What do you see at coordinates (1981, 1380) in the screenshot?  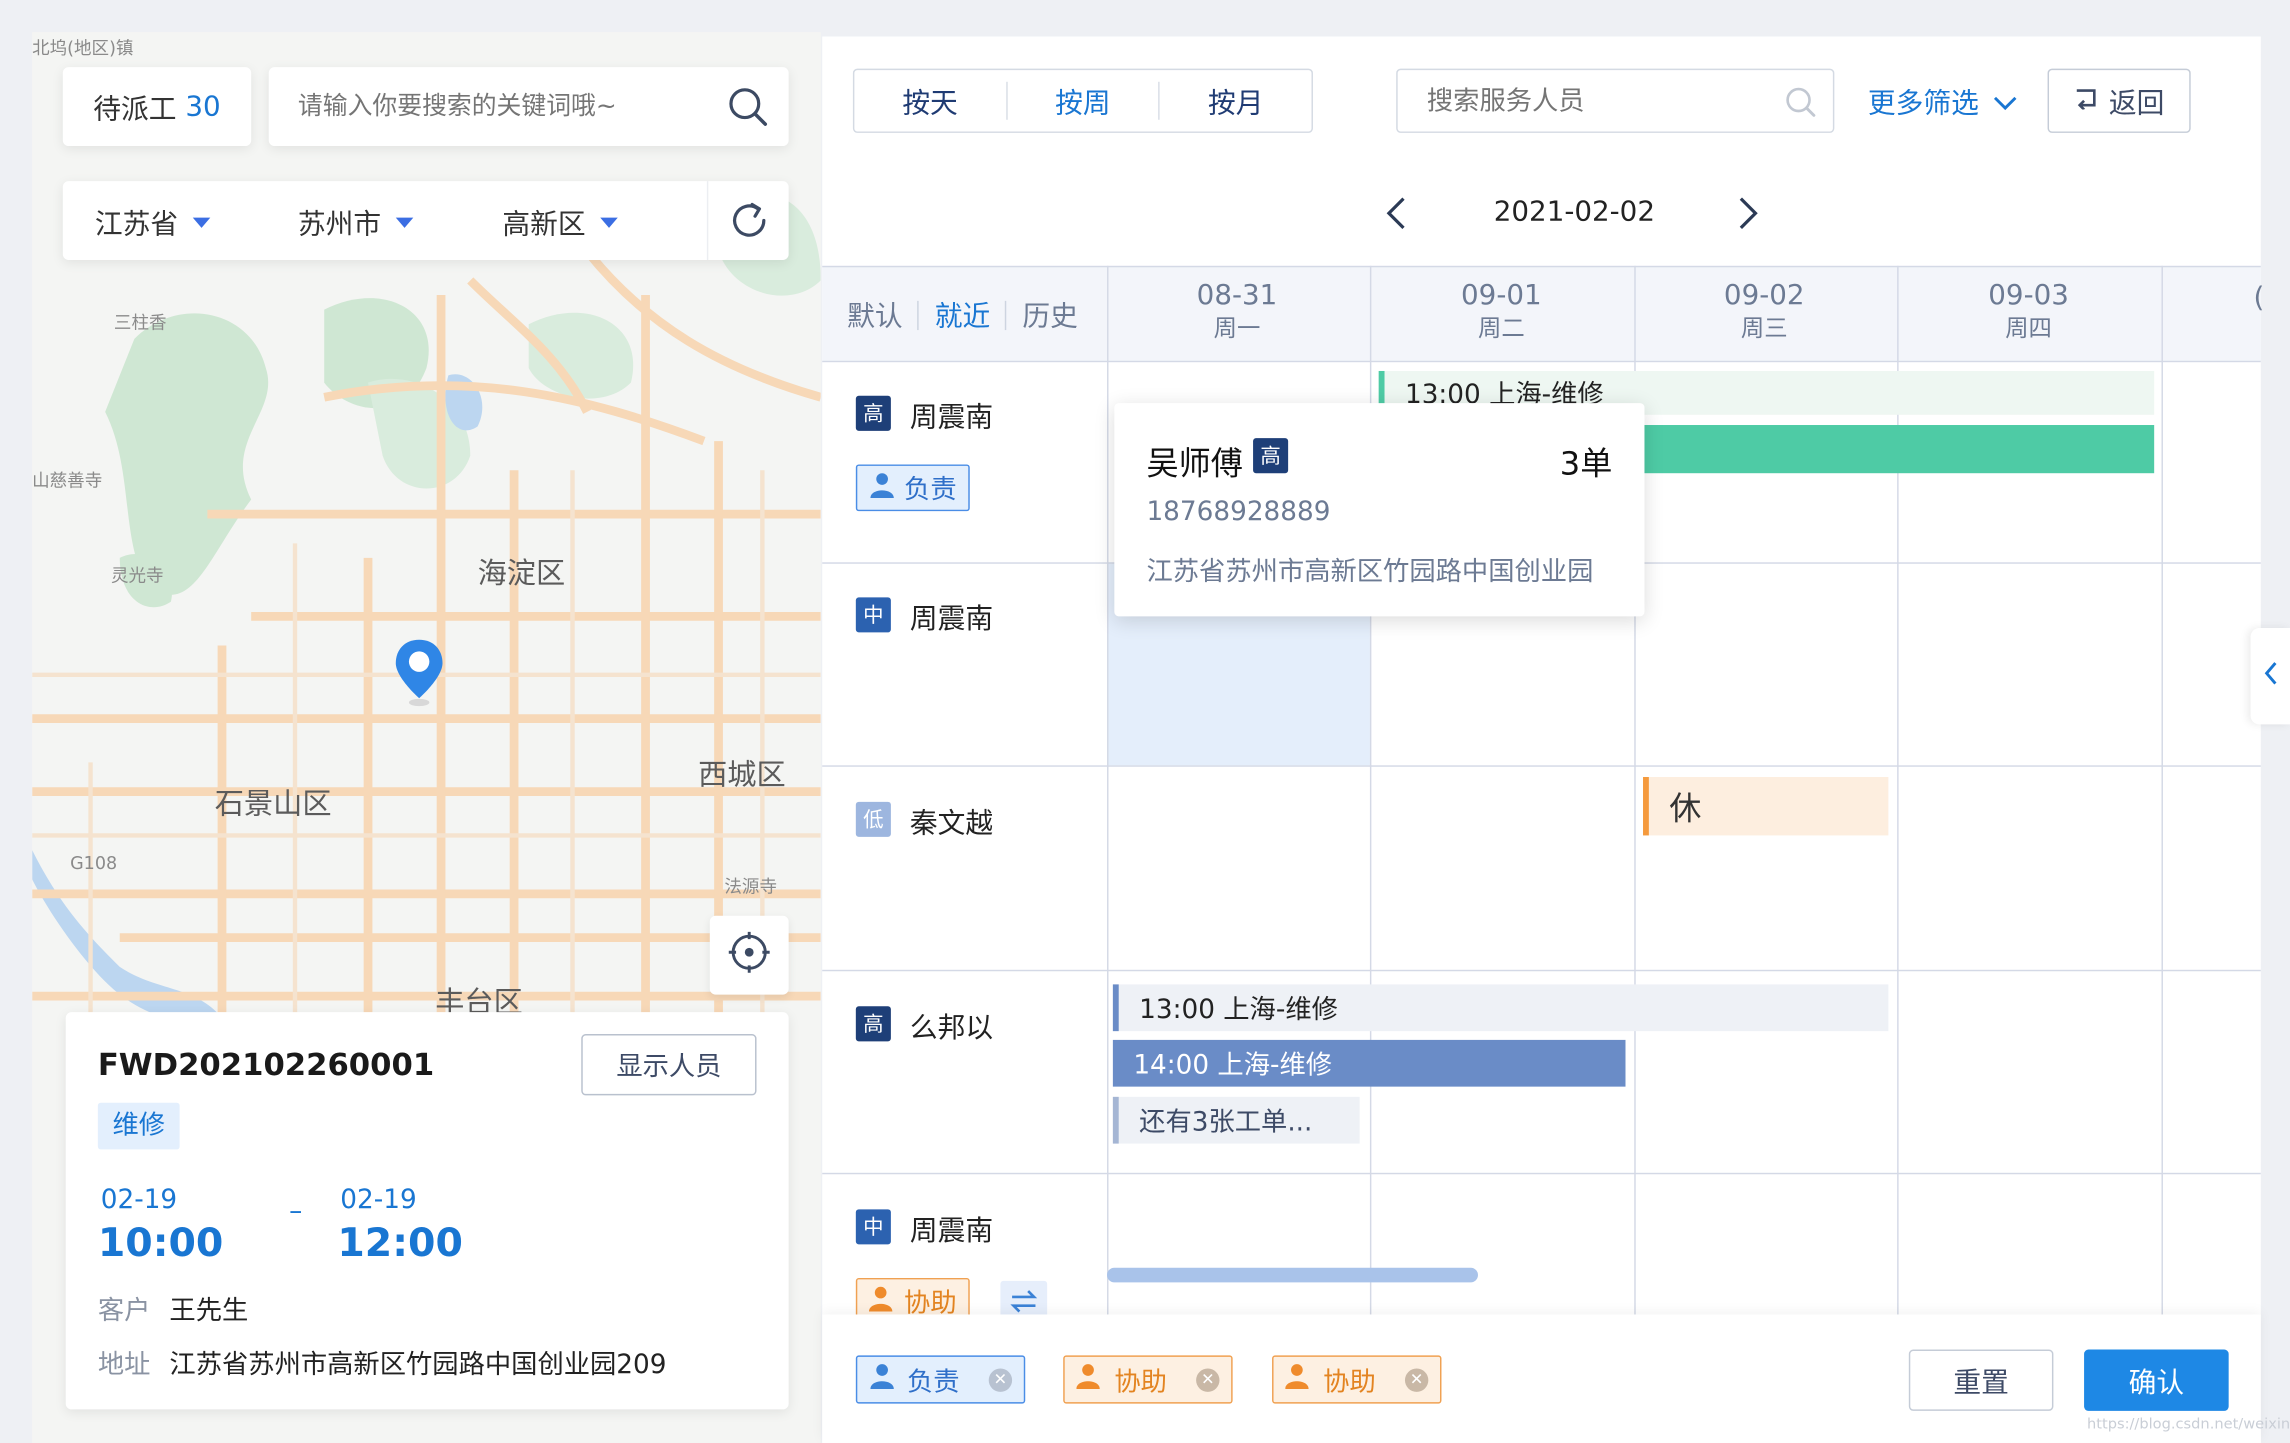 I see `reset-button: 重置` at bounding box center [1981, 1380].